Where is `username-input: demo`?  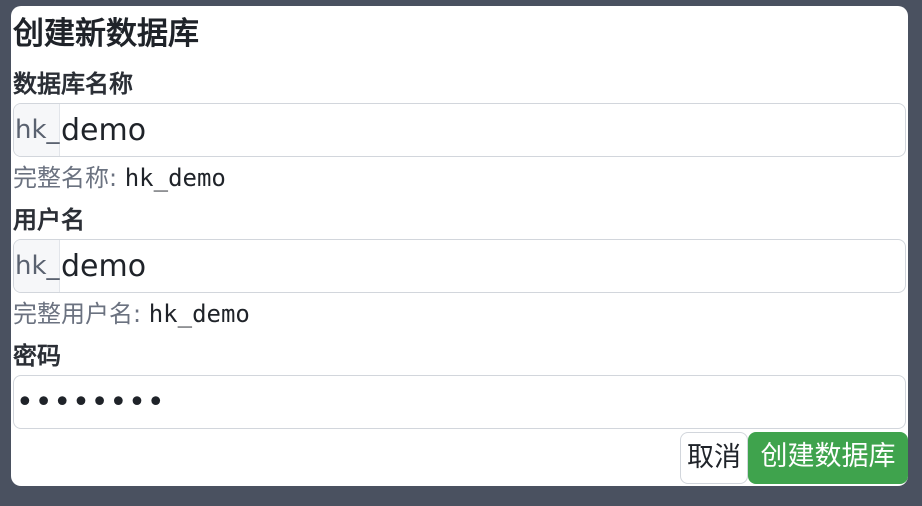 username-input: demo is located at coordinates (482, 266).